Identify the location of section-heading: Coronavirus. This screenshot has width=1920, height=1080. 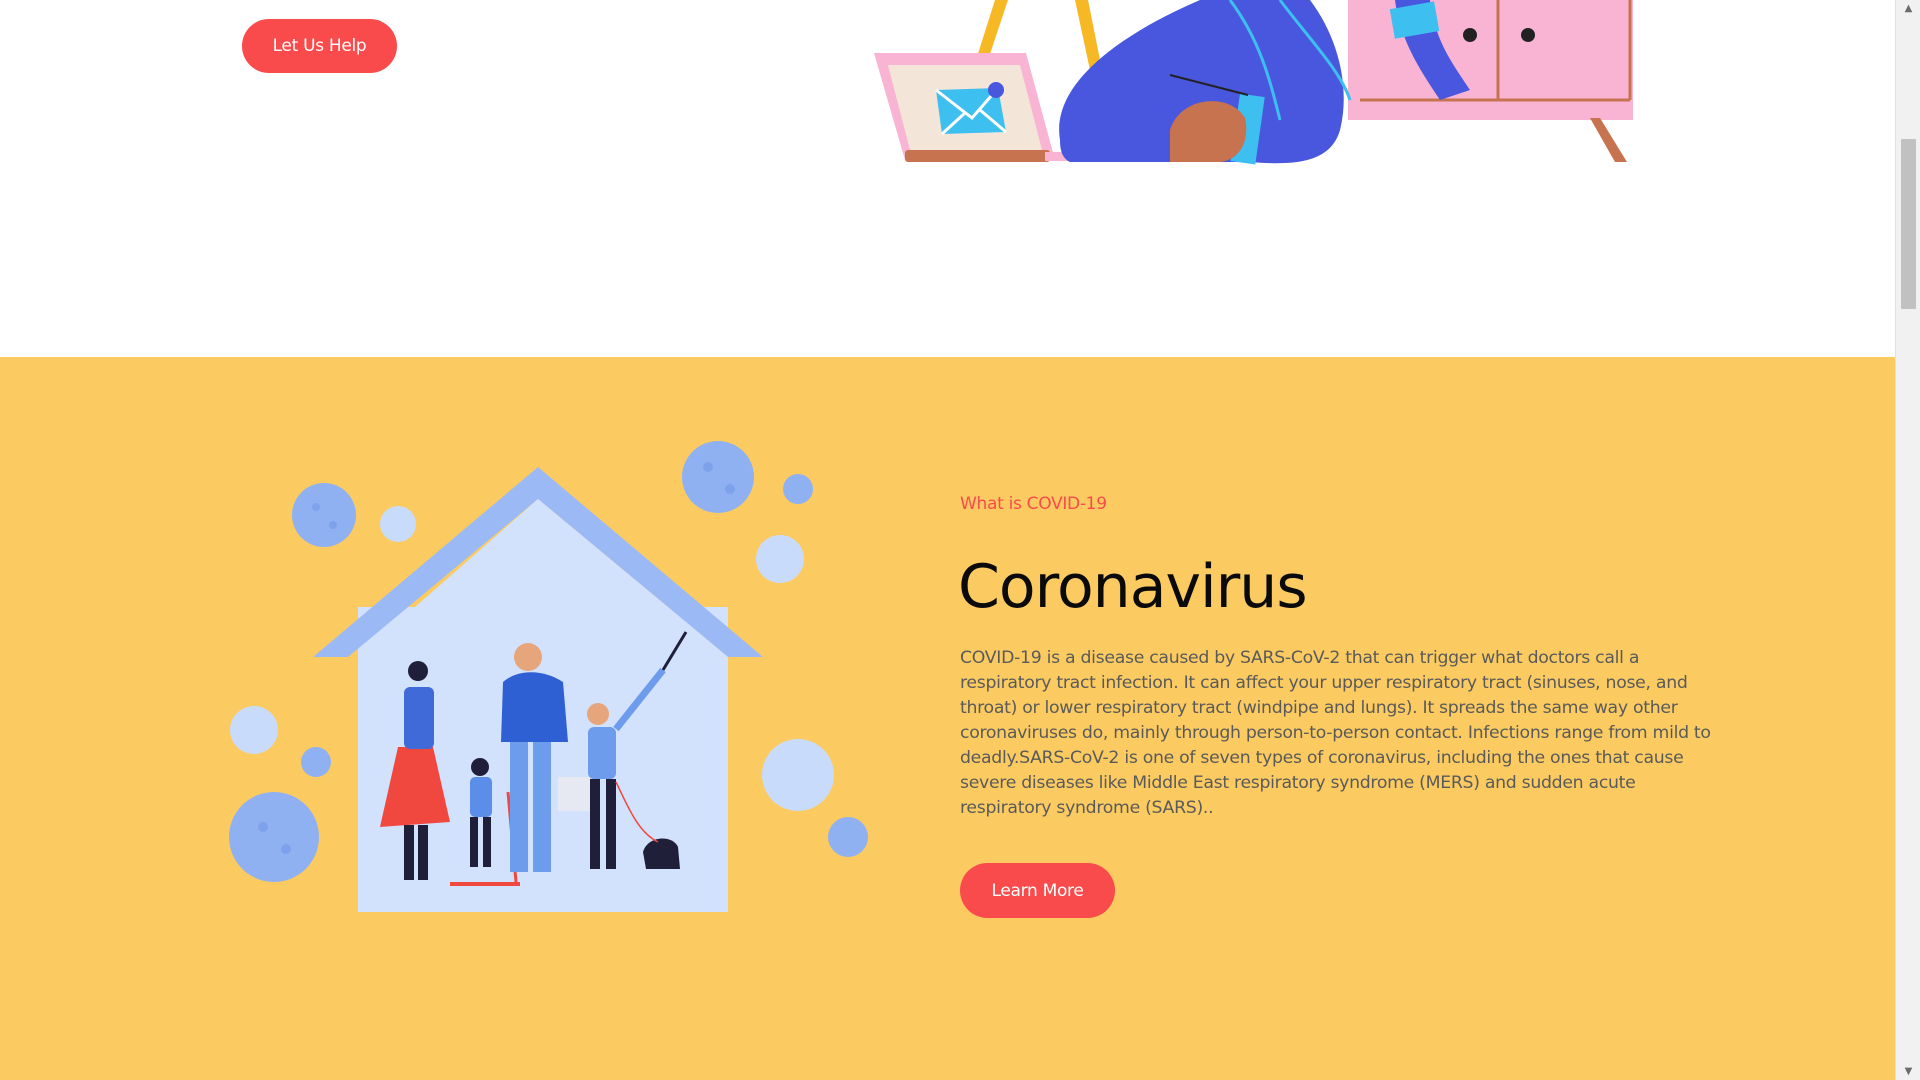
(1133, 587).